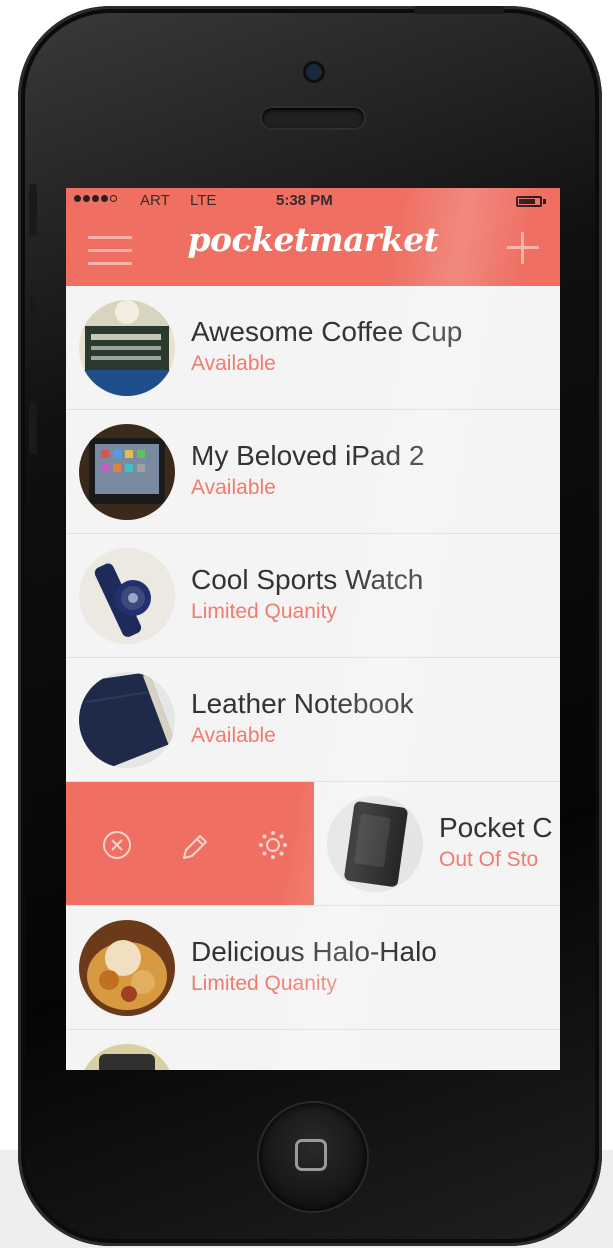 This screenshot has width=613, height=1248. I want to click on power-button, so click(459, 10).